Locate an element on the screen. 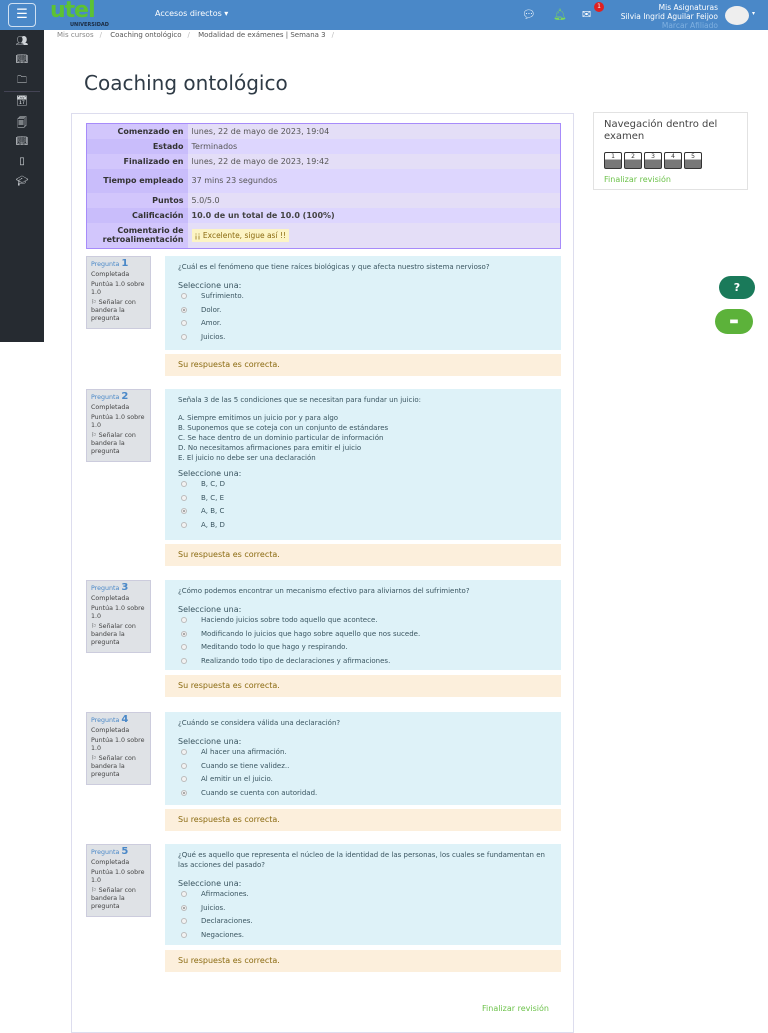 The height and width of the screenshot is (1033, 768). flag-icon: ⚐ is located at coordinates (94, 758).